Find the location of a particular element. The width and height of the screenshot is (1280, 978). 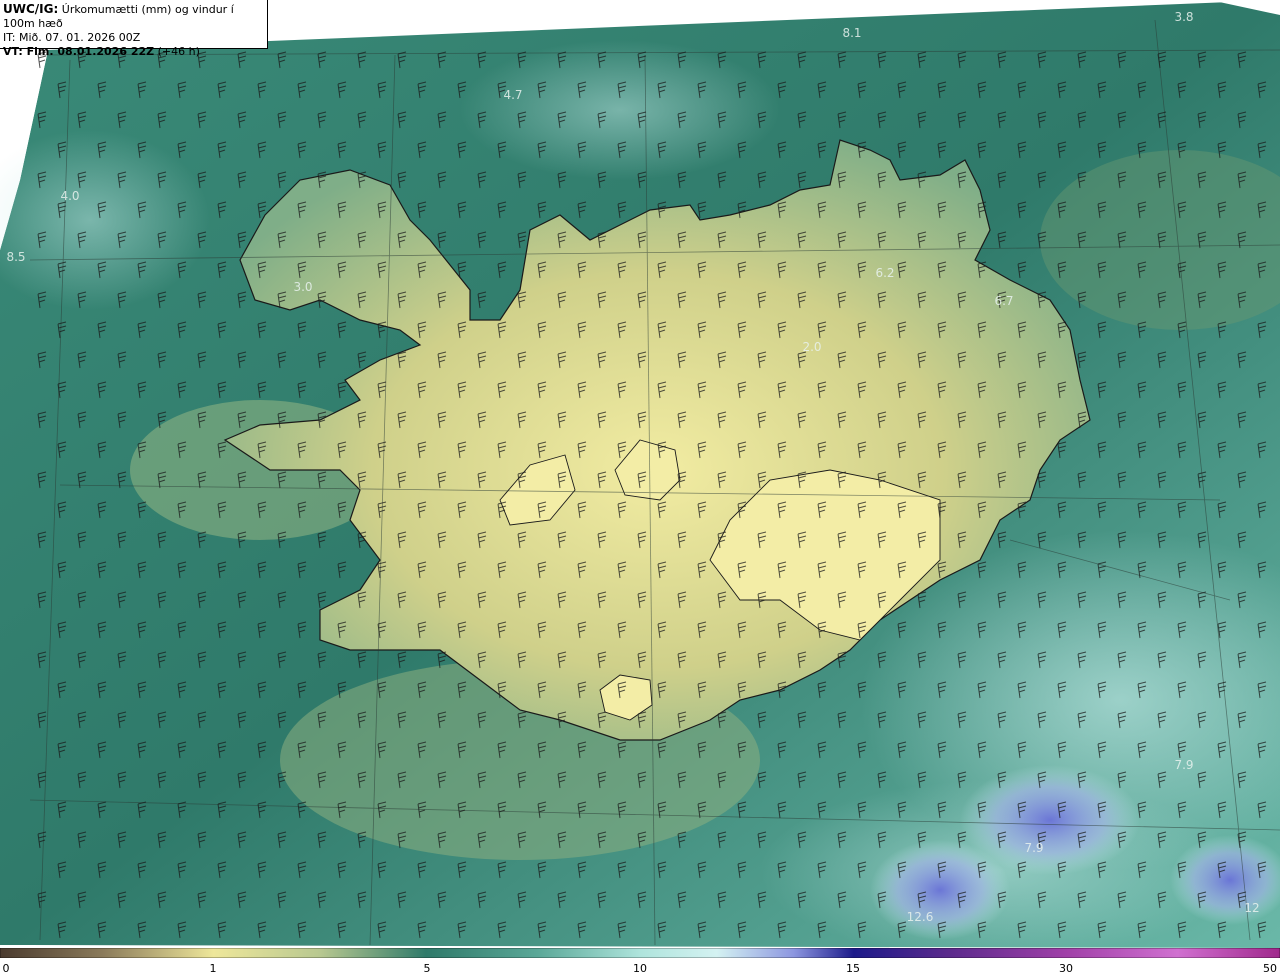

valid-time: VT: Fim. 08.01.2026 22Z is located at coordinates (79, 51).